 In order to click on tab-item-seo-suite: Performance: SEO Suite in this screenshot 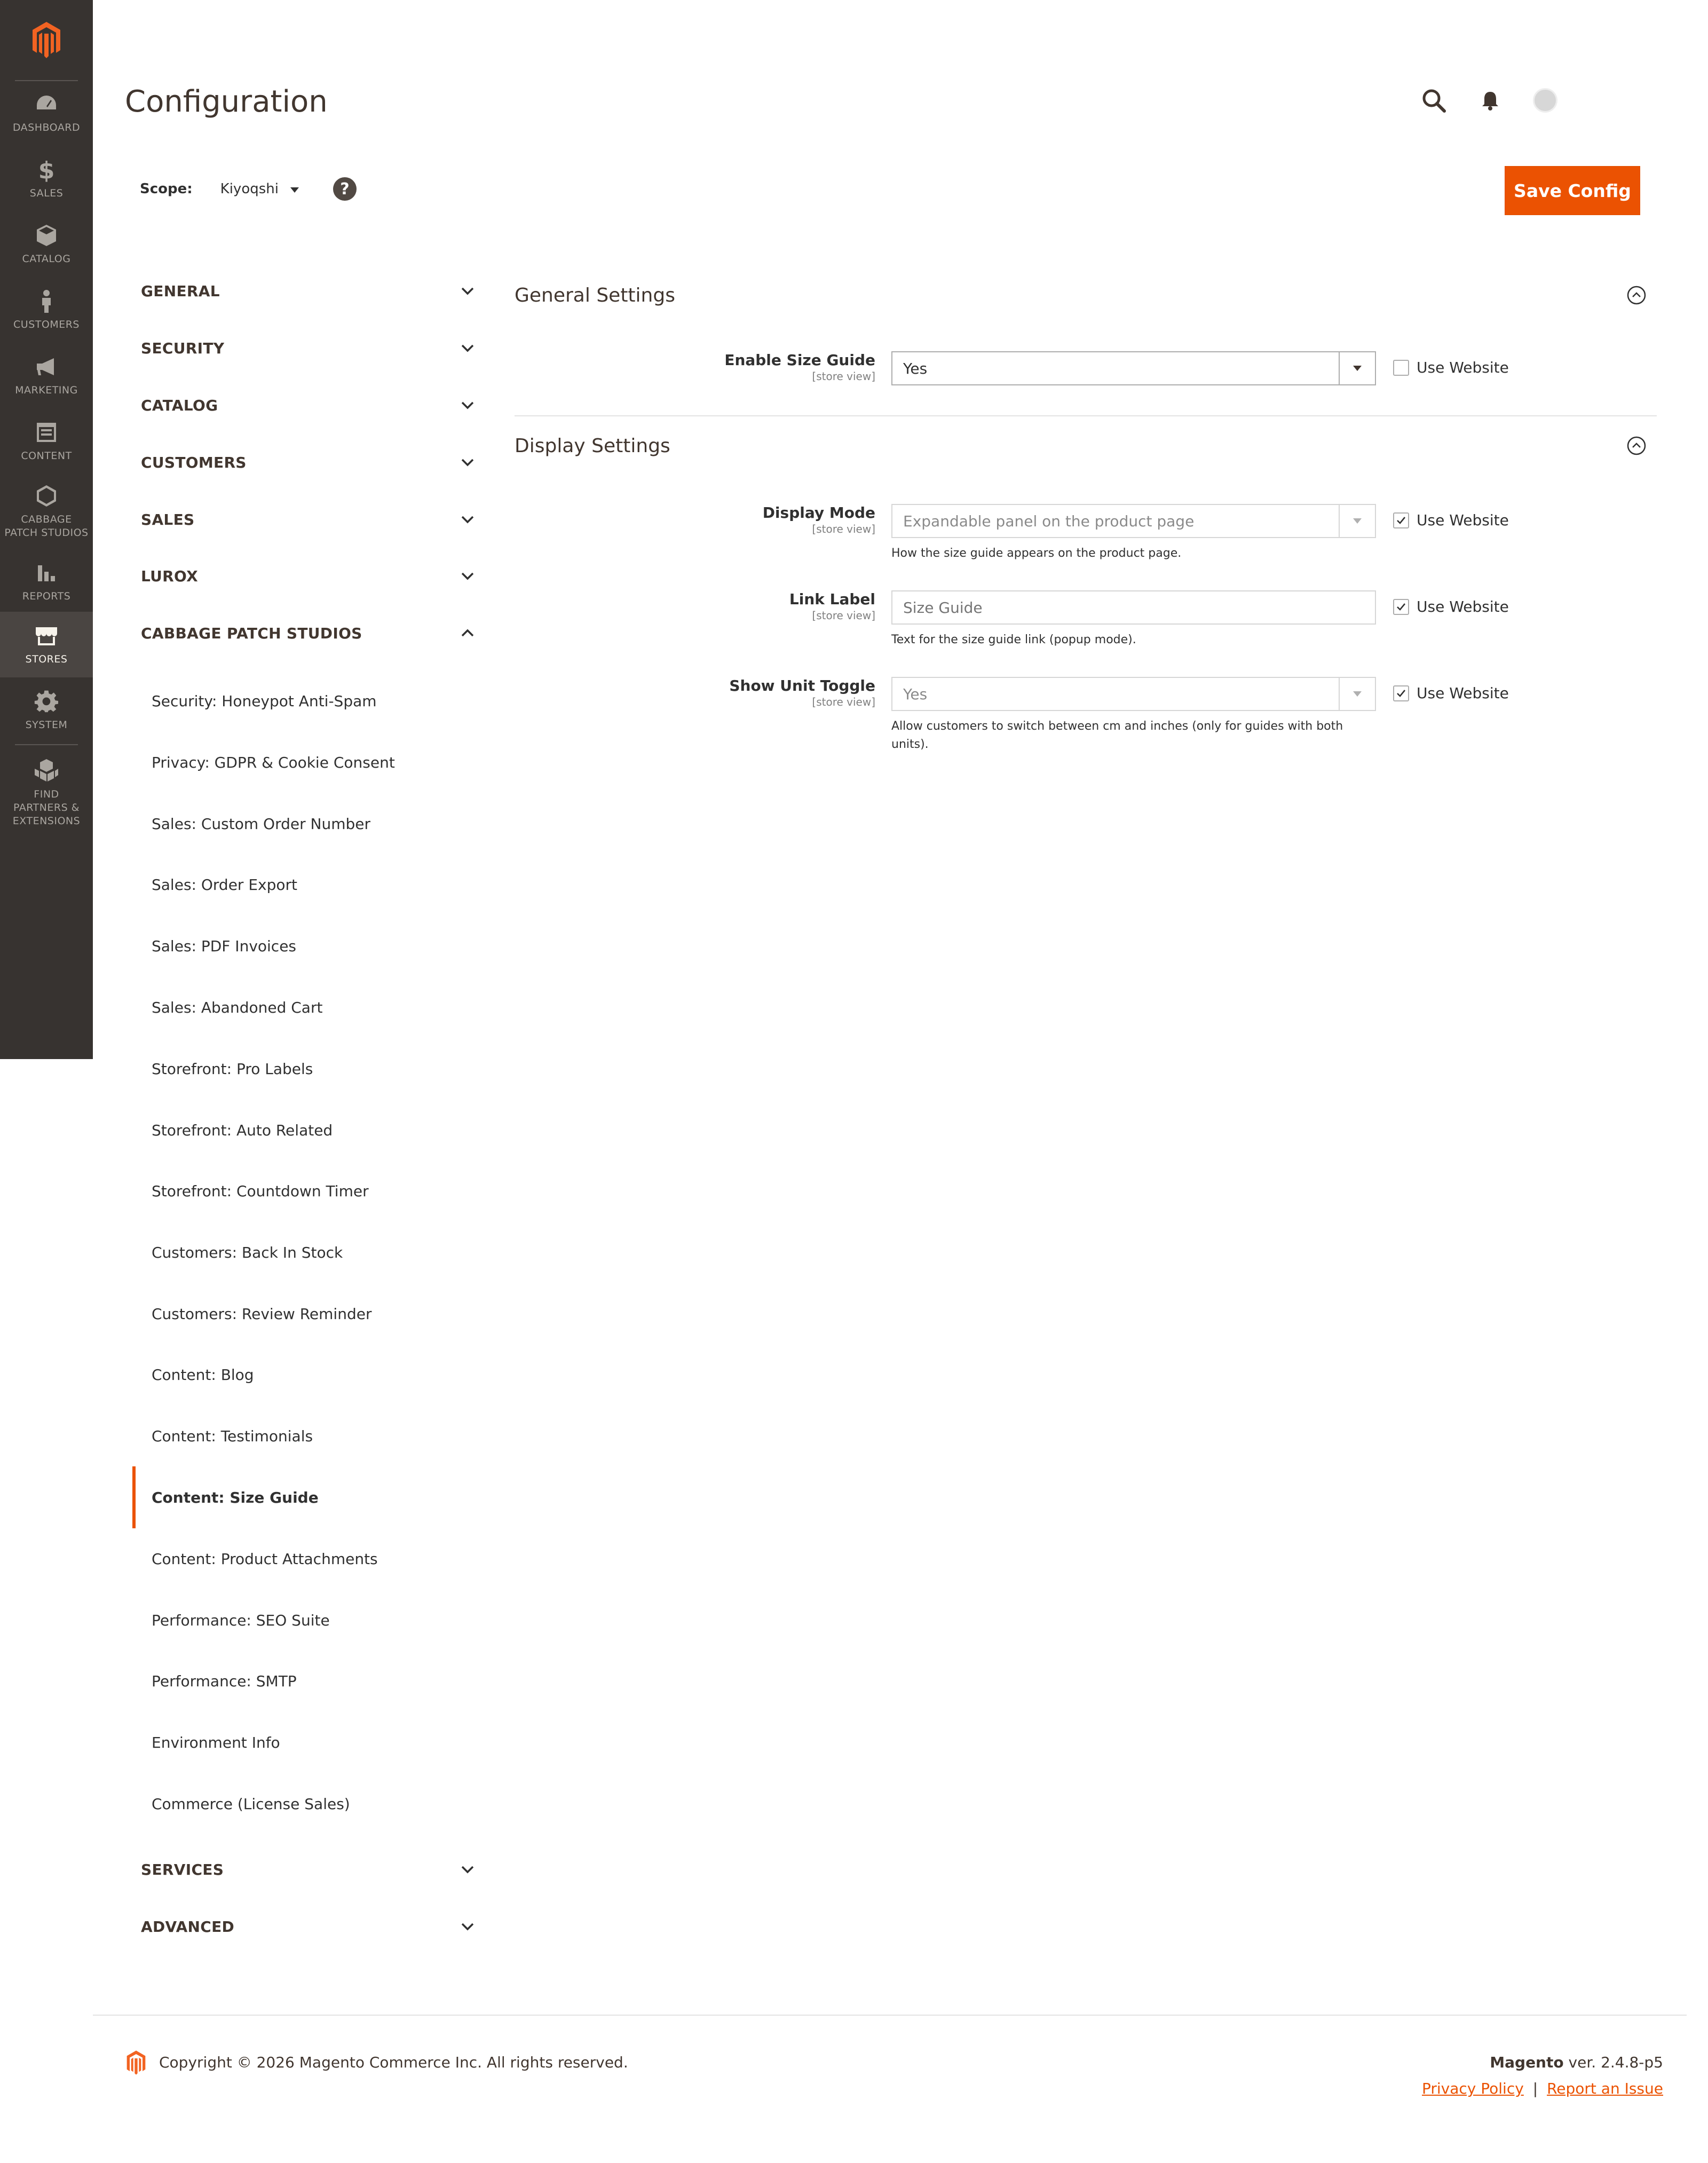, I will do `click(304, 1620)`.